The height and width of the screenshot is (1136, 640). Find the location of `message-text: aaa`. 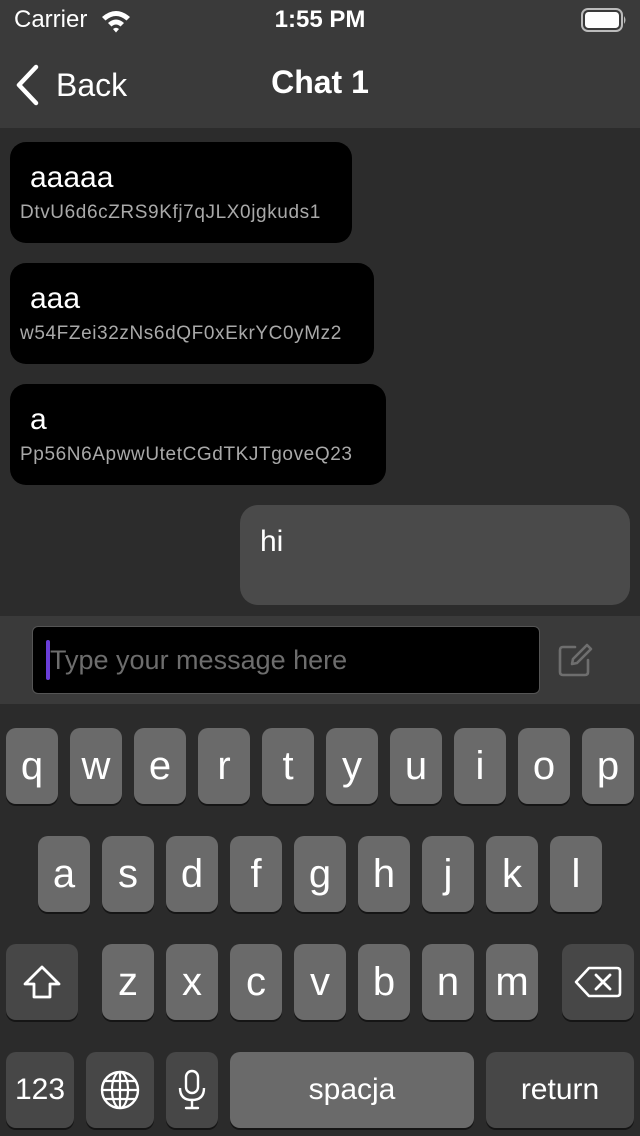

message-text: aaa is located at coordinates (55, 298).